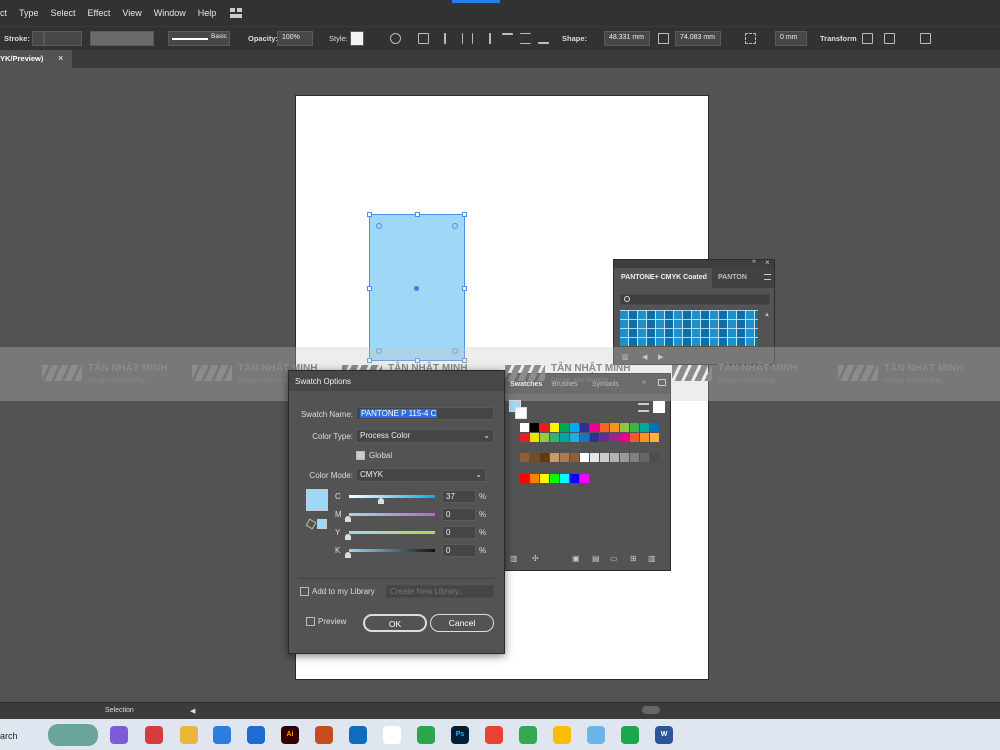 This screenshot has height=750, width=1000. What do you see at coordinates (652, 558) in the screenshot?
I see `delete-icon: ▥` at bounding box center [652, 558].